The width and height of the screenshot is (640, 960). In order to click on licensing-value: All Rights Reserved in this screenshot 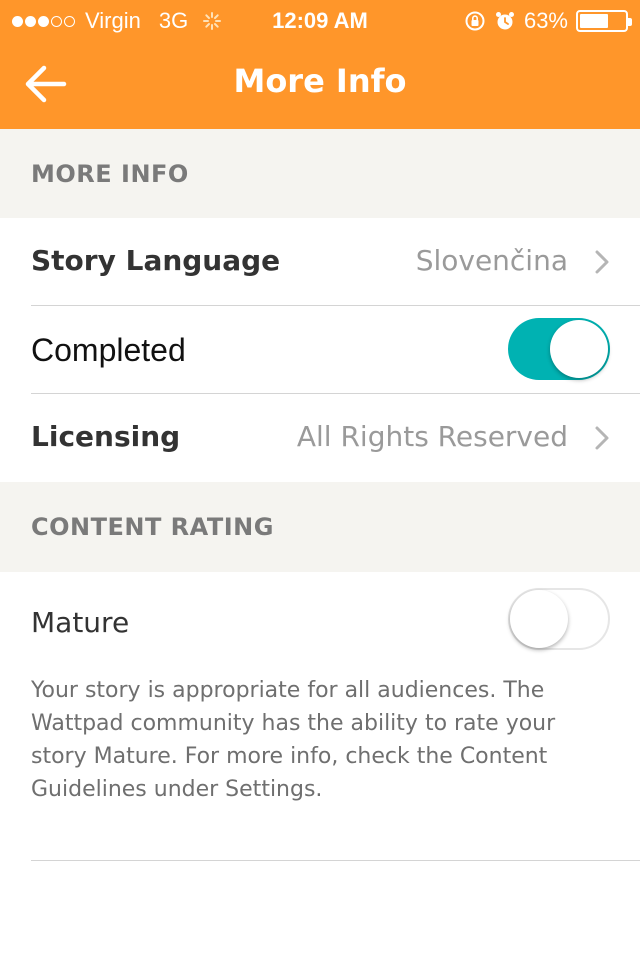, I will do `click(432, 436)`.